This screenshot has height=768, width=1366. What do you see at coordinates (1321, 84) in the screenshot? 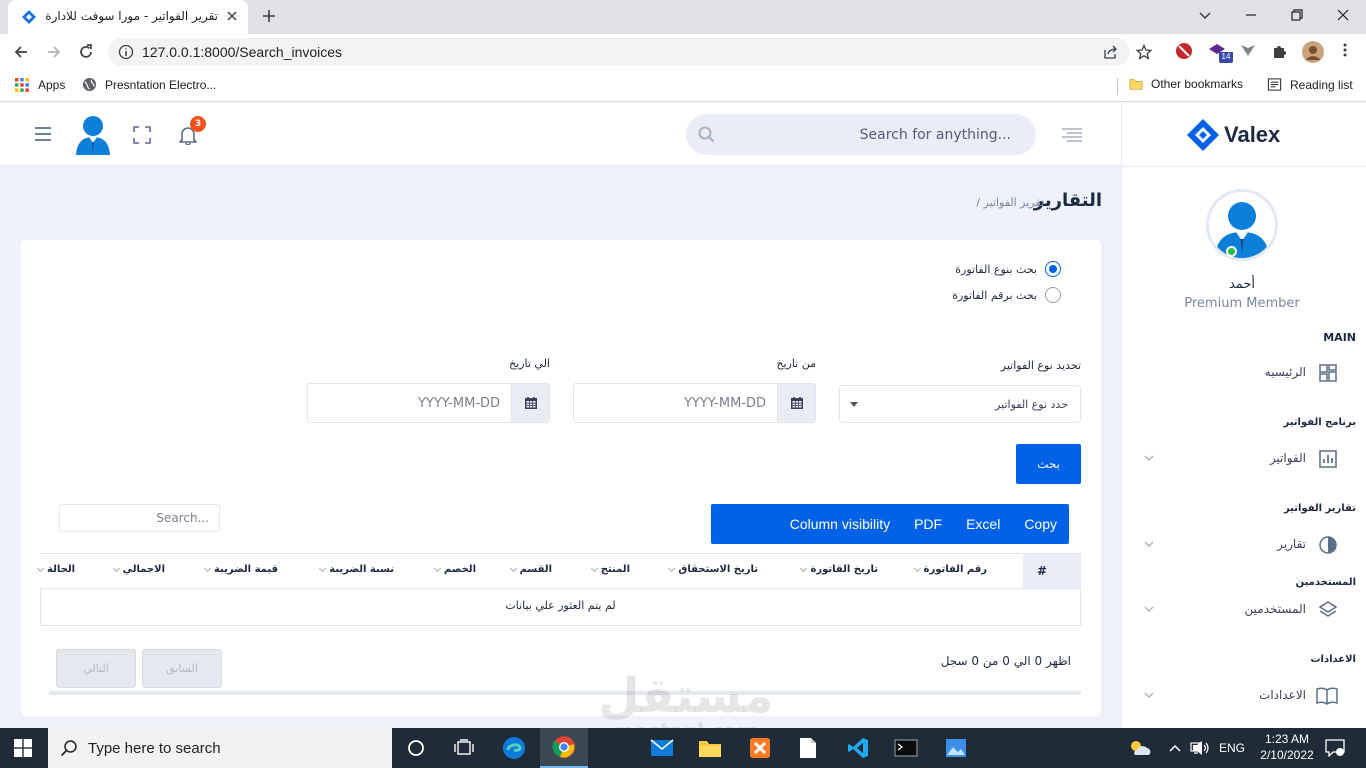
I see `reading-list-label: Reading list` at bounding box center [1321, 84].